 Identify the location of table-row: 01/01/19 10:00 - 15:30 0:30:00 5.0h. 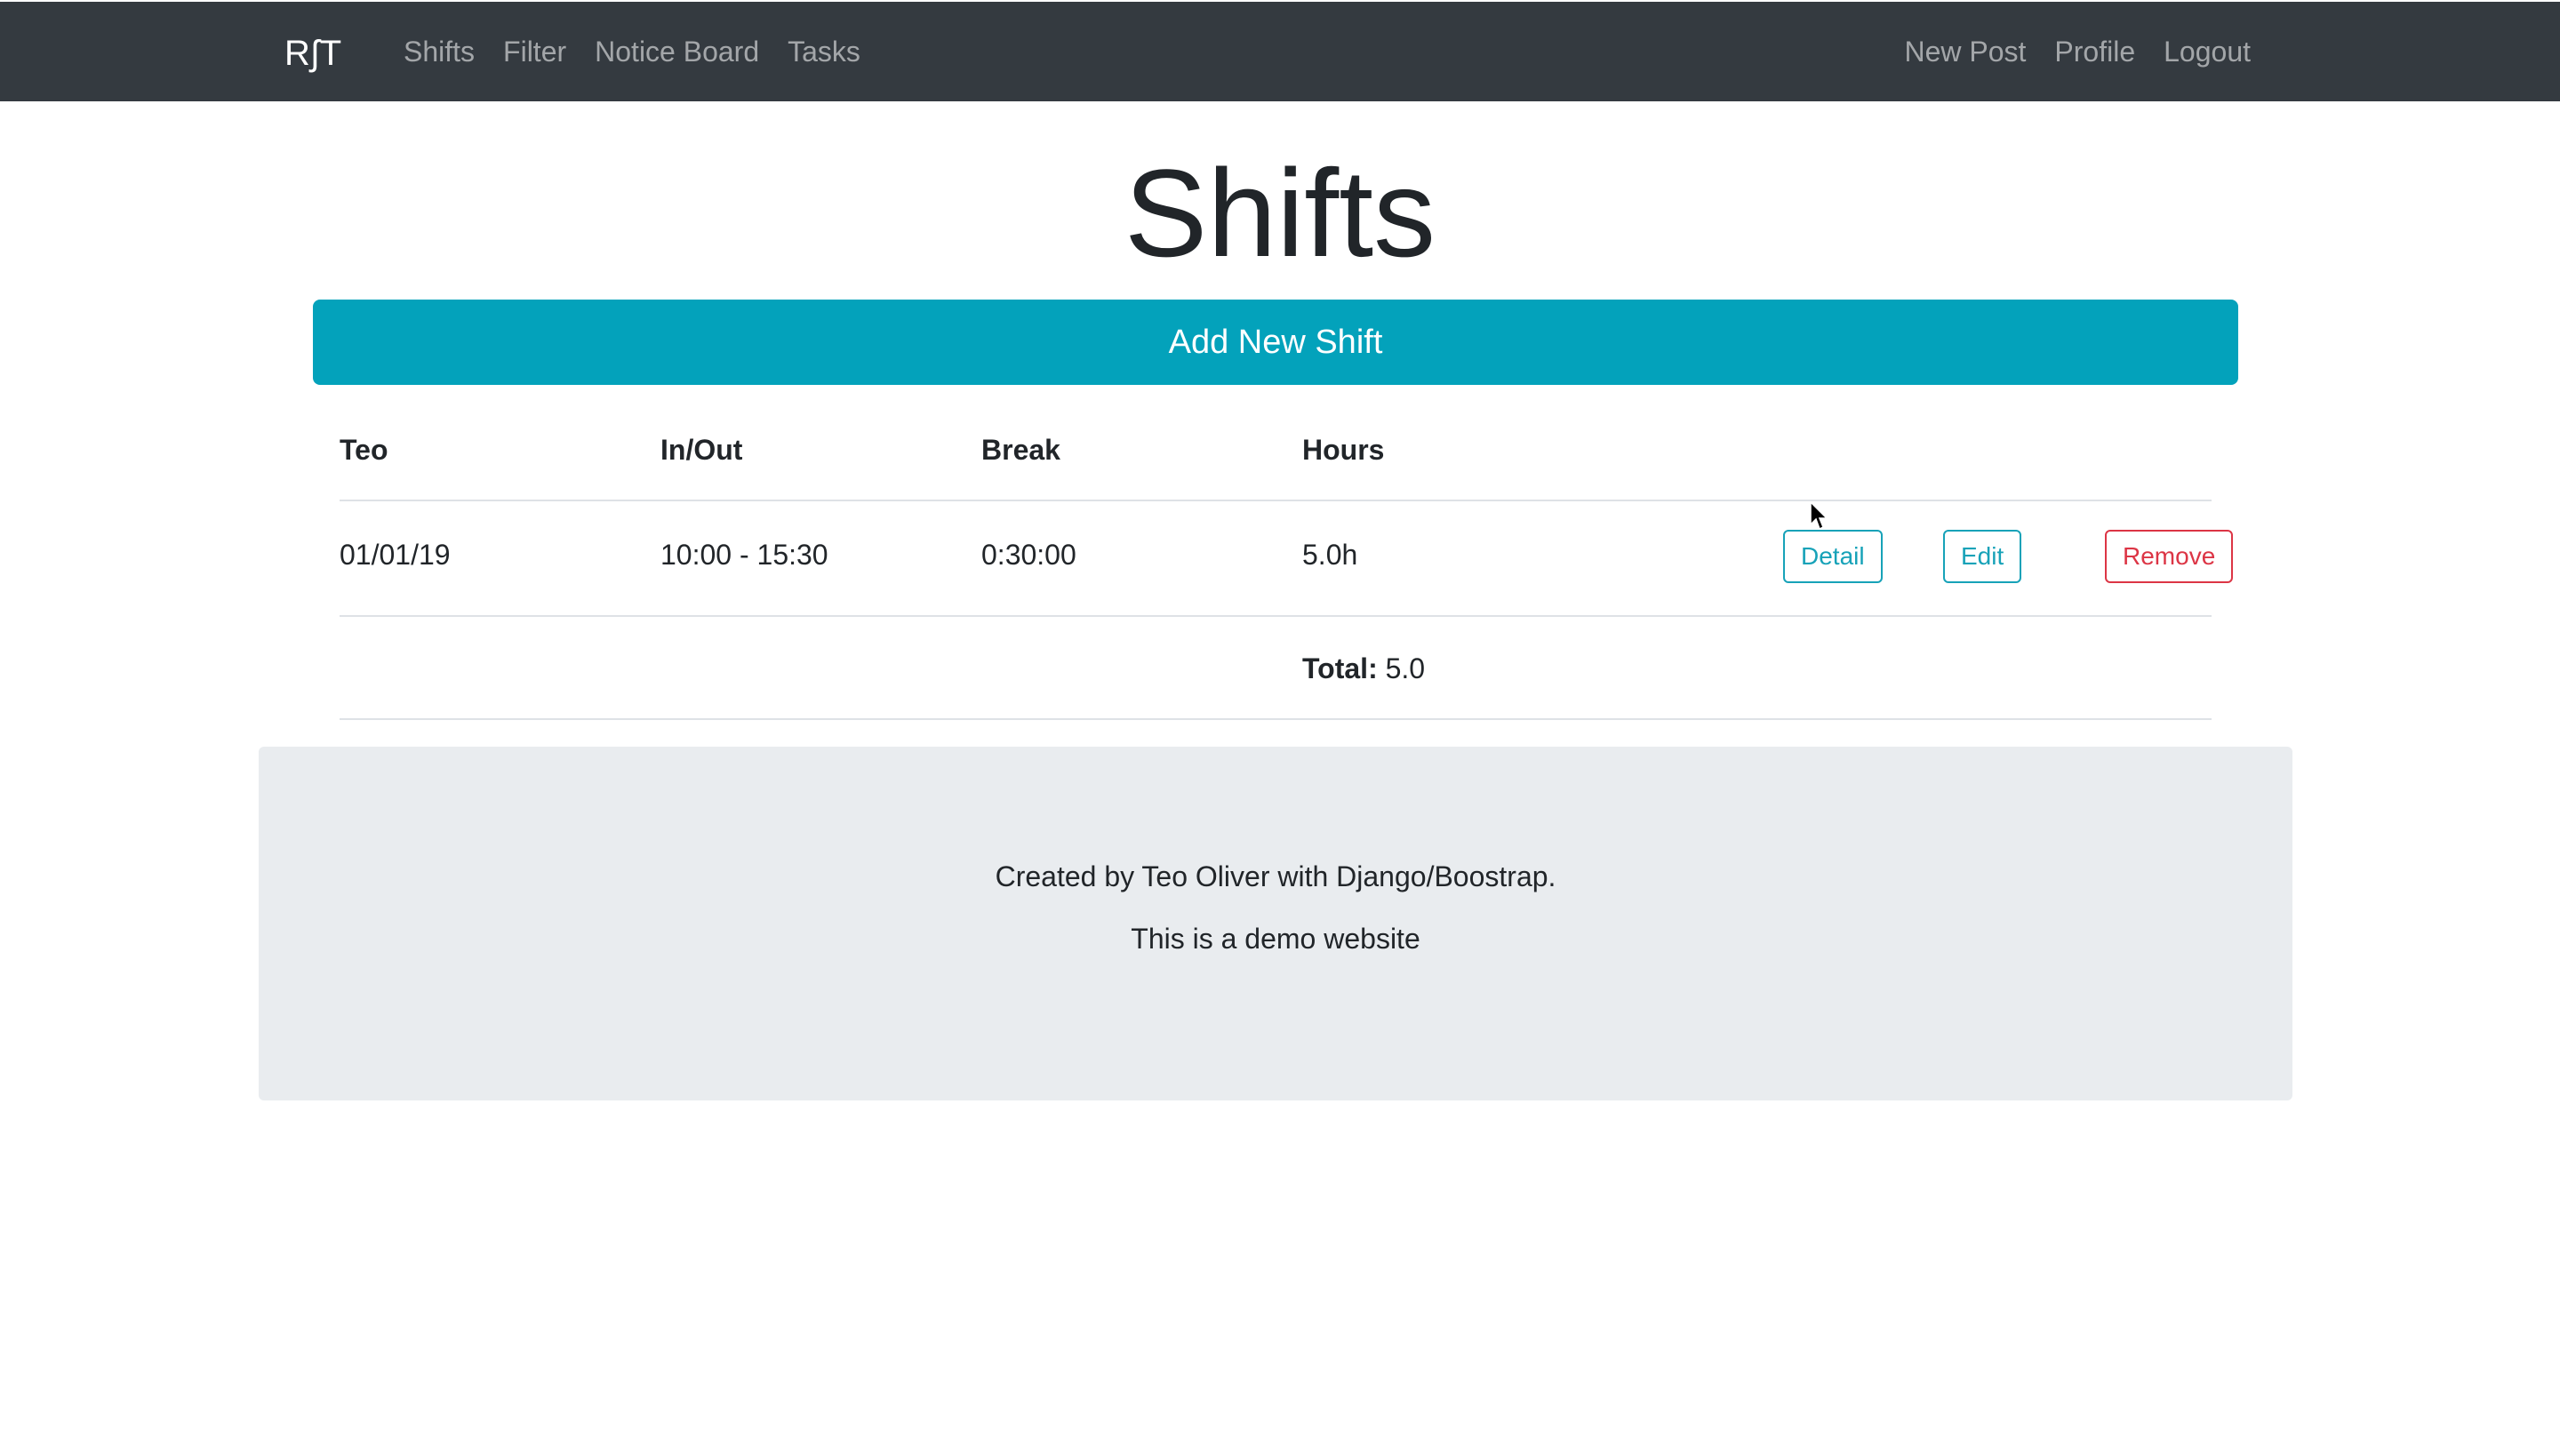
(1276, 559).